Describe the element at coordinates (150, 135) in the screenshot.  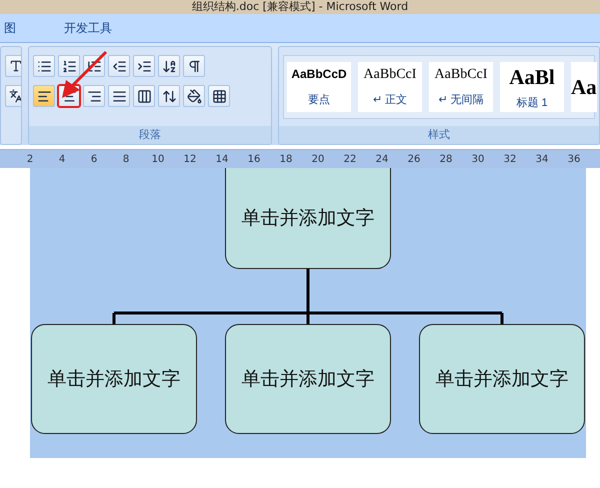
I see `group-label: 段落` at that location.